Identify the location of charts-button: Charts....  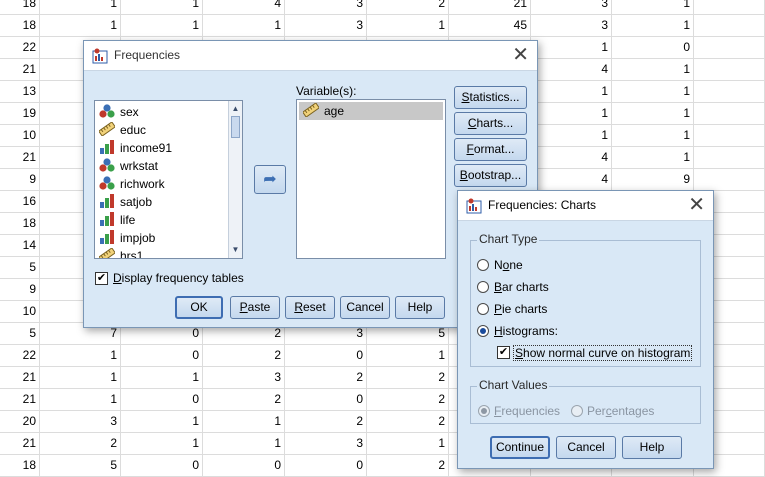
(490, 123).